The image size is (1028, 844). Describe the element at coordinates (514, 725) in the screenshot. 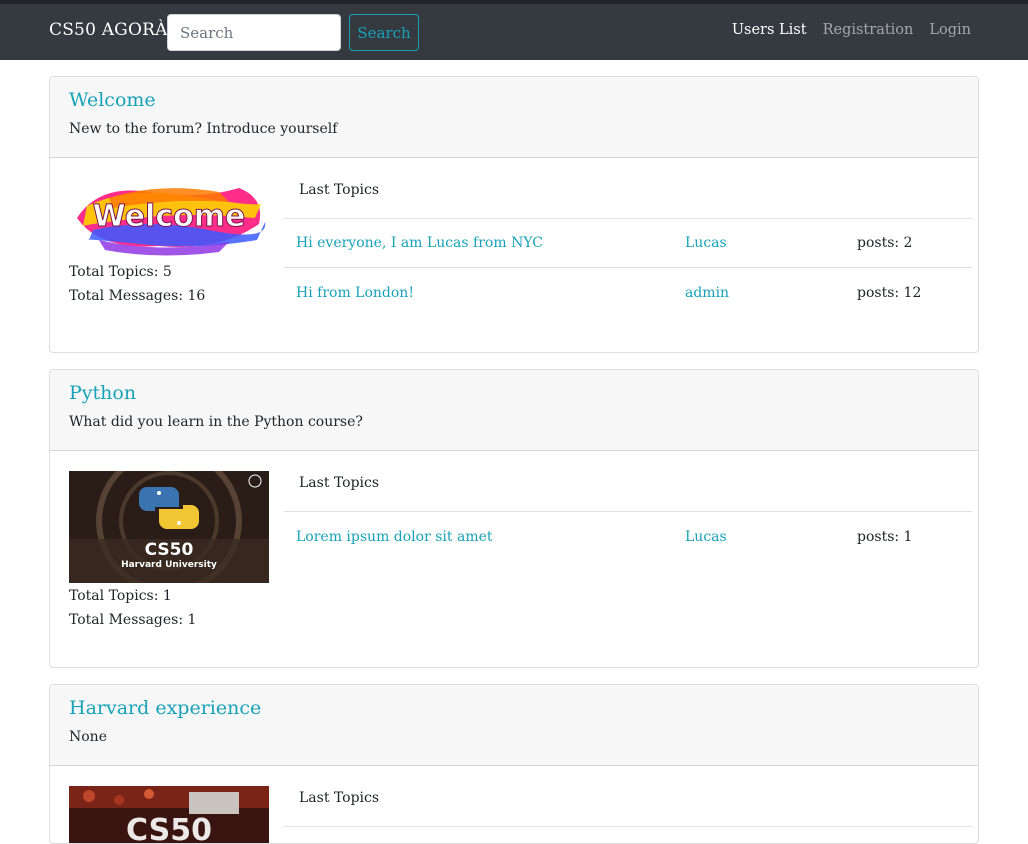

I see `card-header: Harvard experience None` at that location.